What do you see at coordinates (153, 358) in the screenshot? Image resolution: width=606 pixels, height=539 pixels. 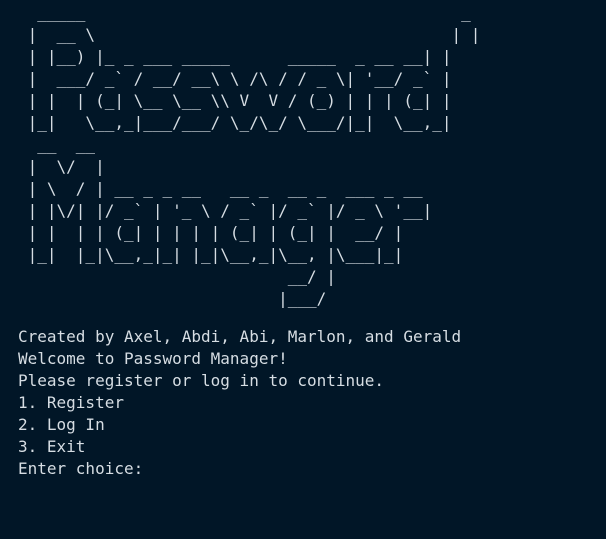 I see `welcome-line: Welcome to Password Manager!` at bounding box center [153, 358].